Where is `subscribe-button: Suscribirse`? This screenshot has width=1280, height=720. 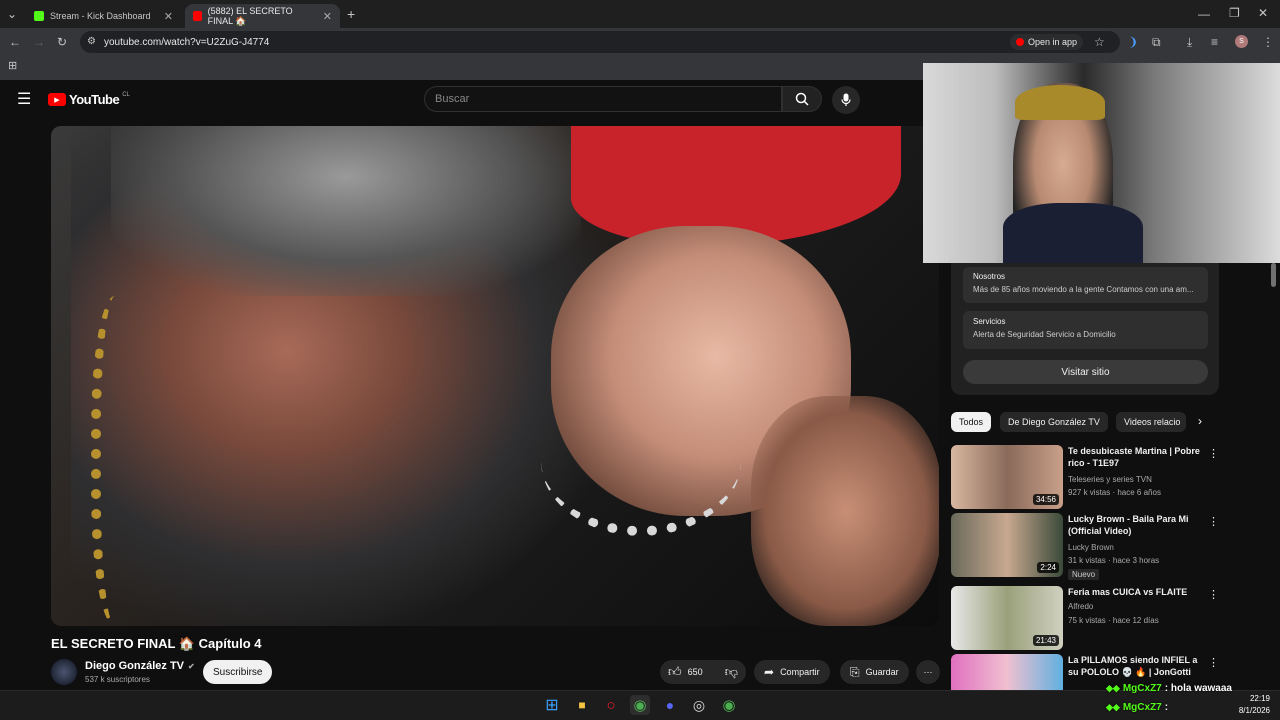
subscribe-button: Suscribirse is located at coordinates (238, 672).